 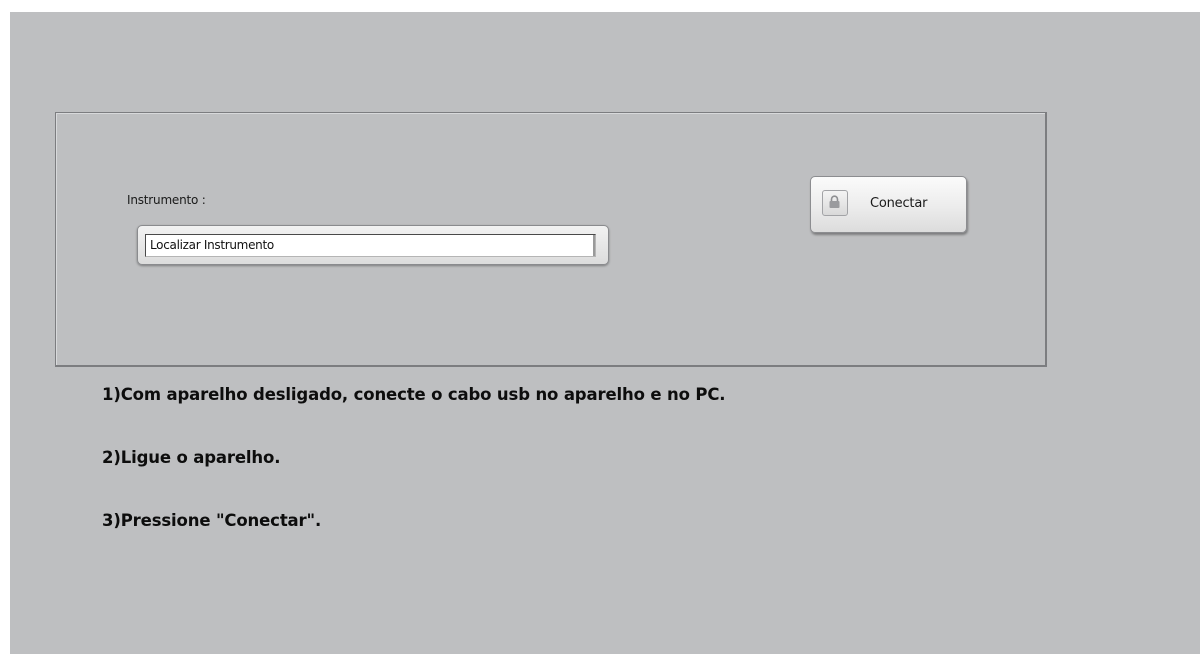 I want to click on instrument-selector: Localizar Instrumento, so click(x=373, y=245).